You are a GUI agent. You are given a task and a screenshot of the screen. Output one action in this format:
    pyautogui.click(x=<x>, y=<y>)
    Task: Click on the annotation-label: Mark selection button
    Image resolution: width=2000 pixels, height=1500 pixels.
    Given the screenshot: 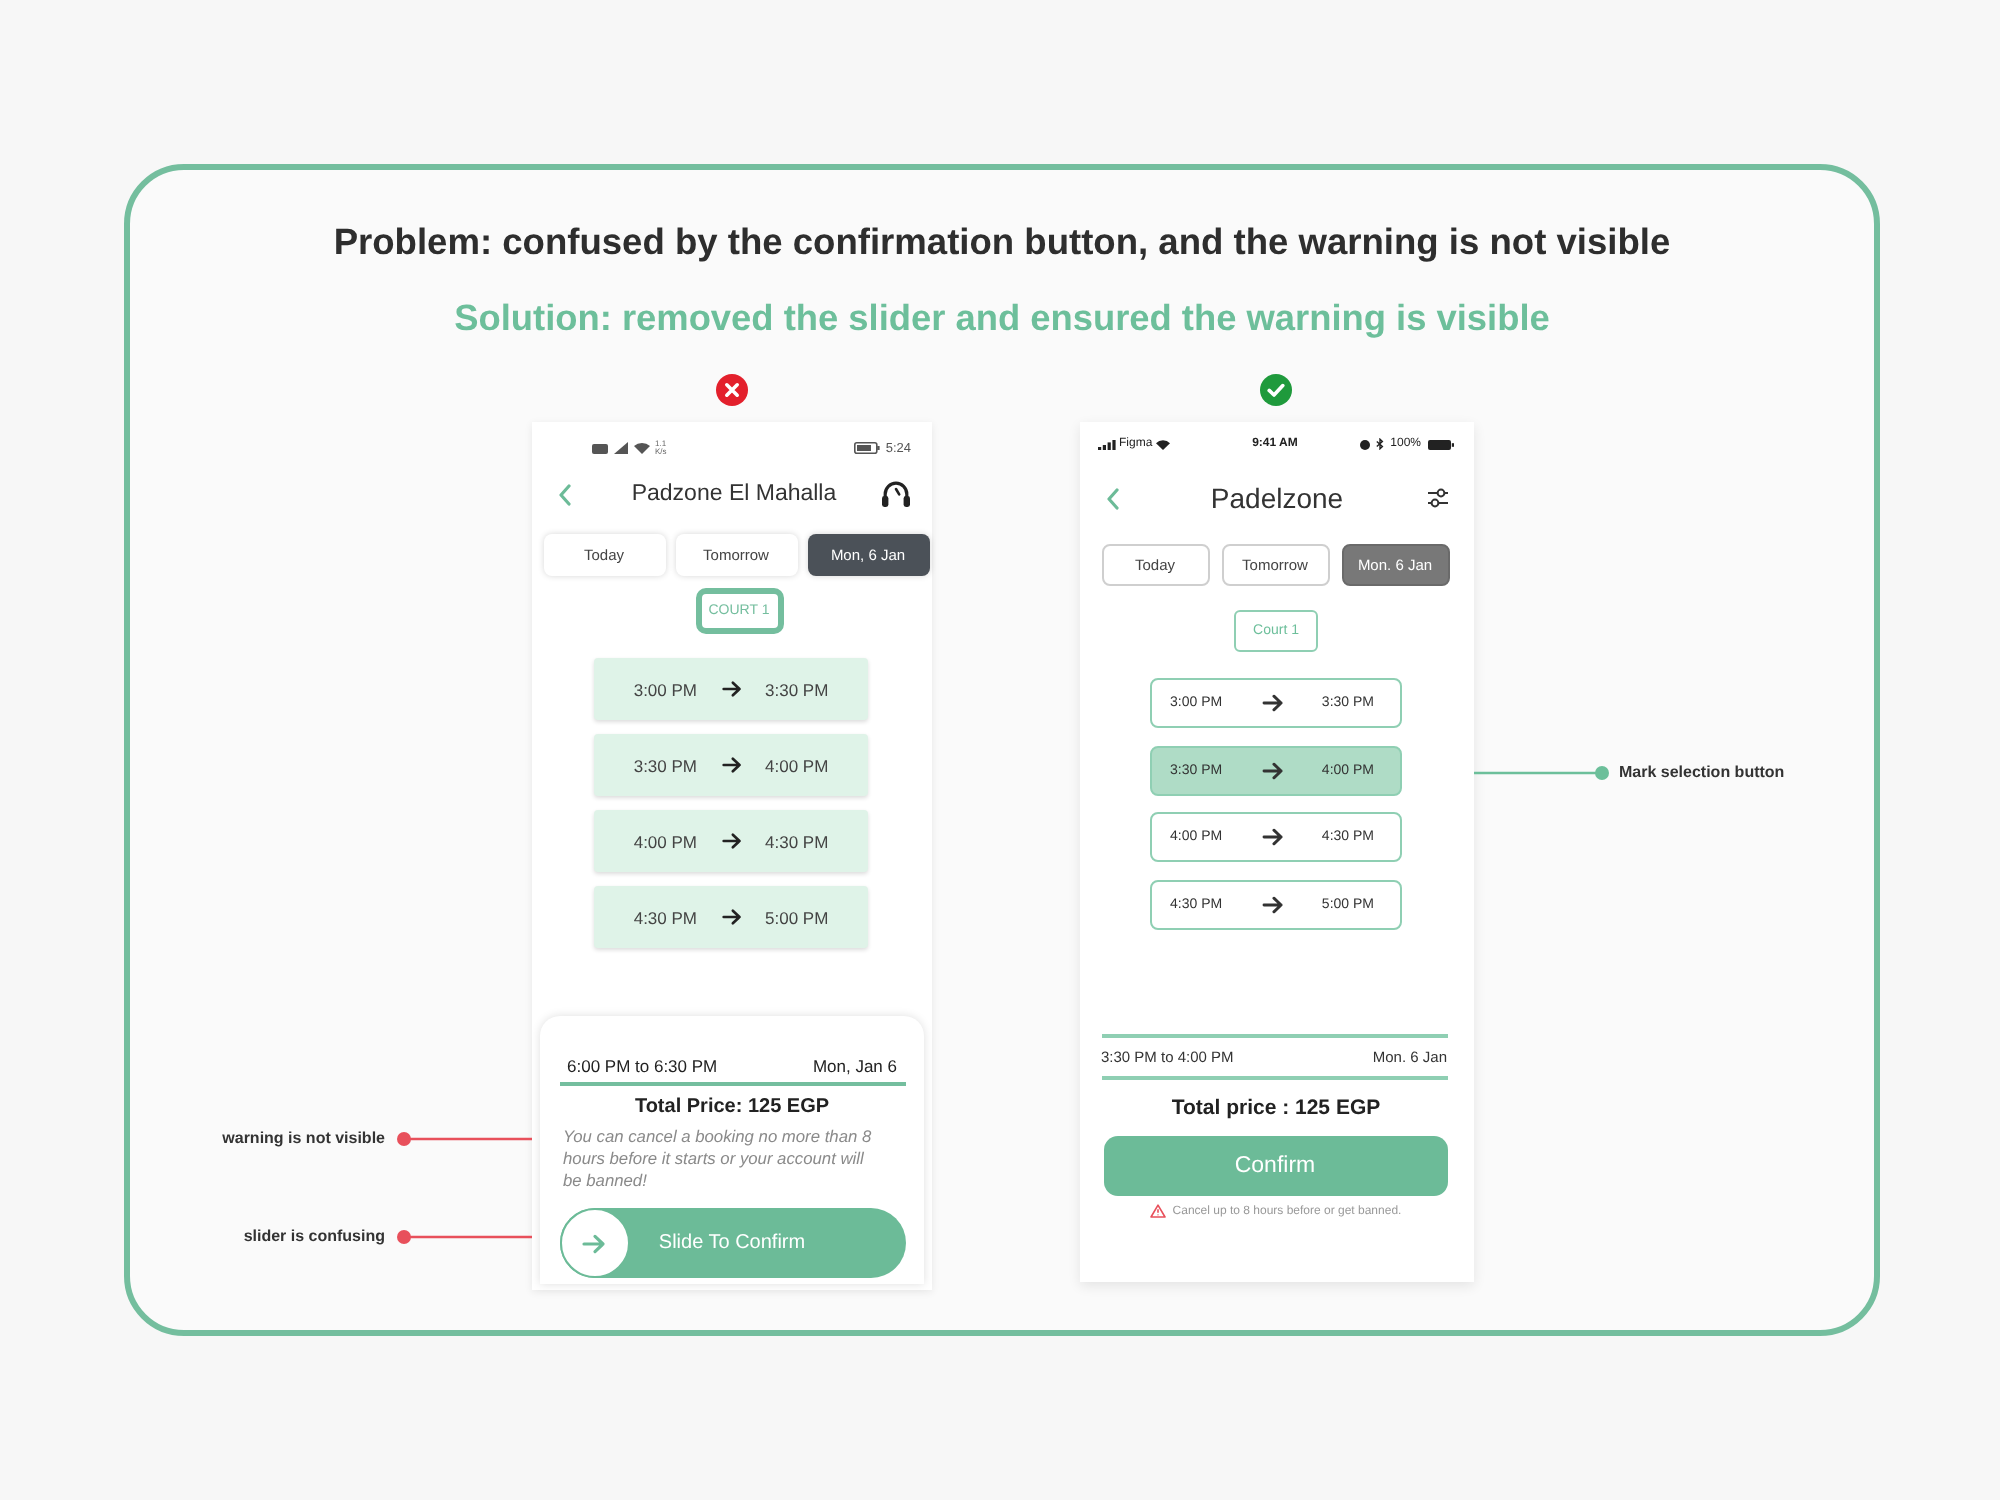 What is the action you would take?
    pyautogui.click(x=1702, y=772)
    